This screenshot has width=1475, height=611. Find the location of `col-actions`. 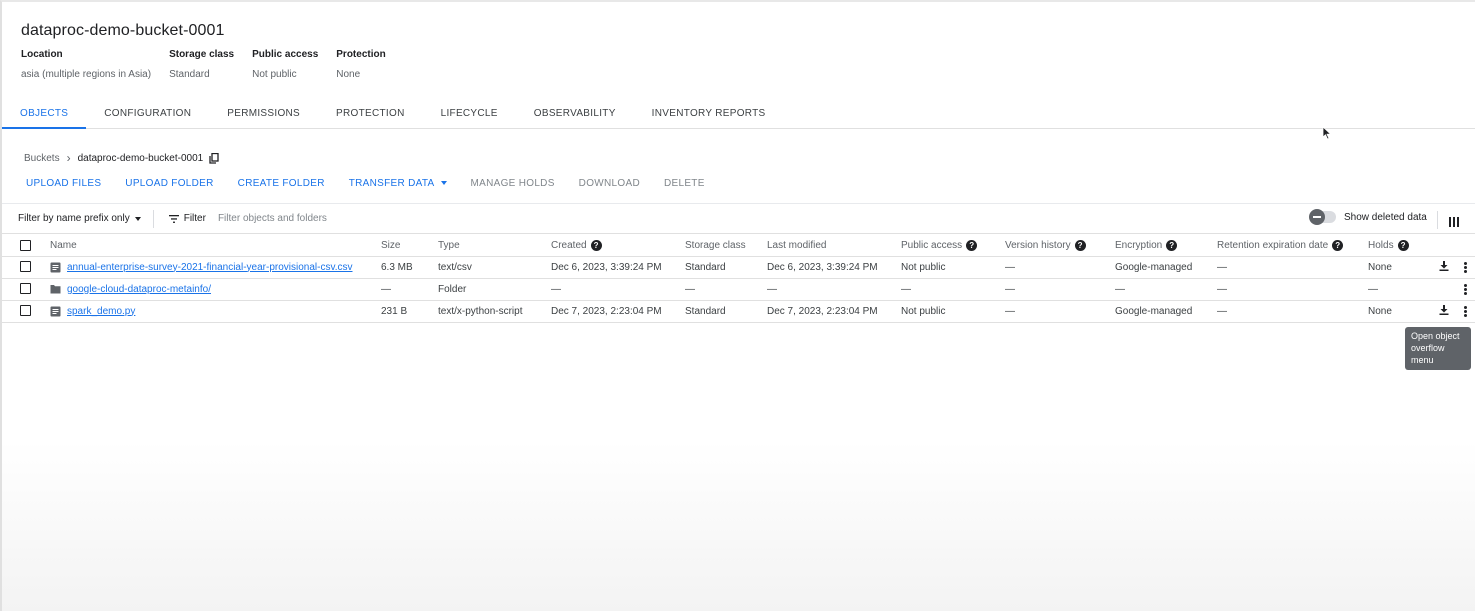

col-actions is located at coordinates (1451, 246).